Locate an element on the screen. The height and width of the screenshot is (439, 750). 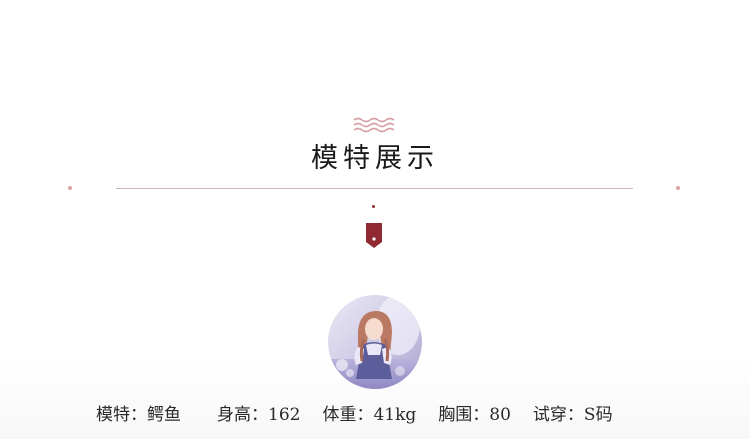
model-bust: 胸围：80 is located at coordinates (474, 414).